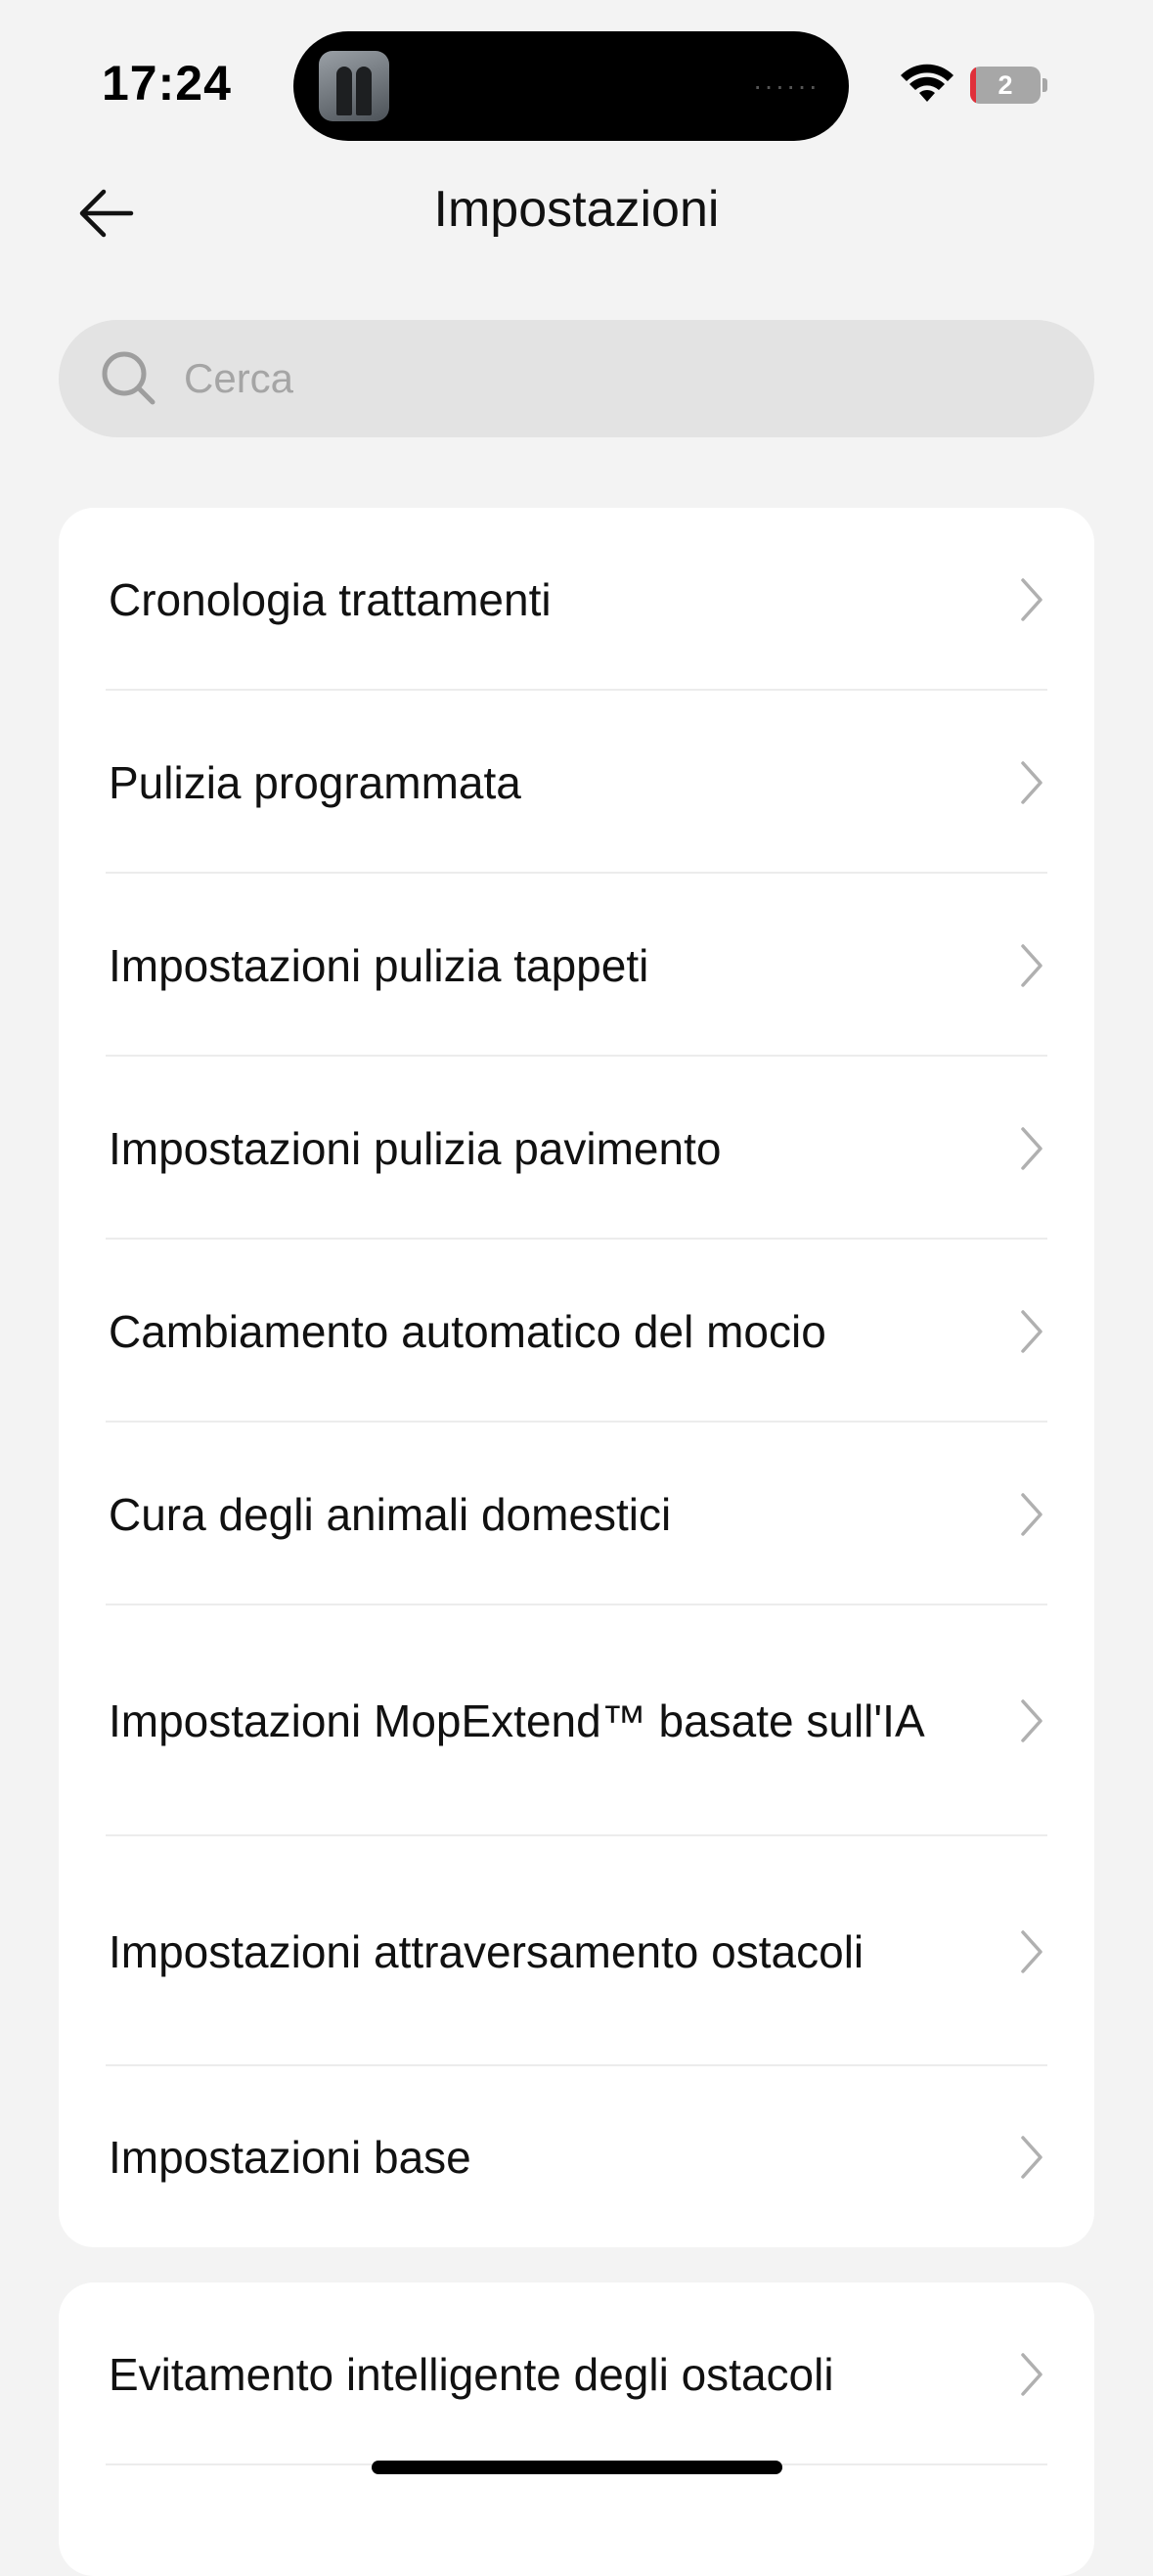 This screenshot has height=2576, width=1153. Describe the element at coordinates (576, 2156) in the screenshot. I see `settings-row-basic-settings: Impostazioni base` at that location.